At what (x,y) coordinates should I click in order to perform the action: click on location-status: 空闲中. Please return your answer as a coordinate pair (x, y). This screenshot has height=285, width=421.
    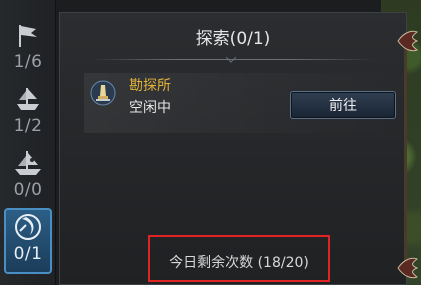
    Looking at the image, I should click on (150, 108).